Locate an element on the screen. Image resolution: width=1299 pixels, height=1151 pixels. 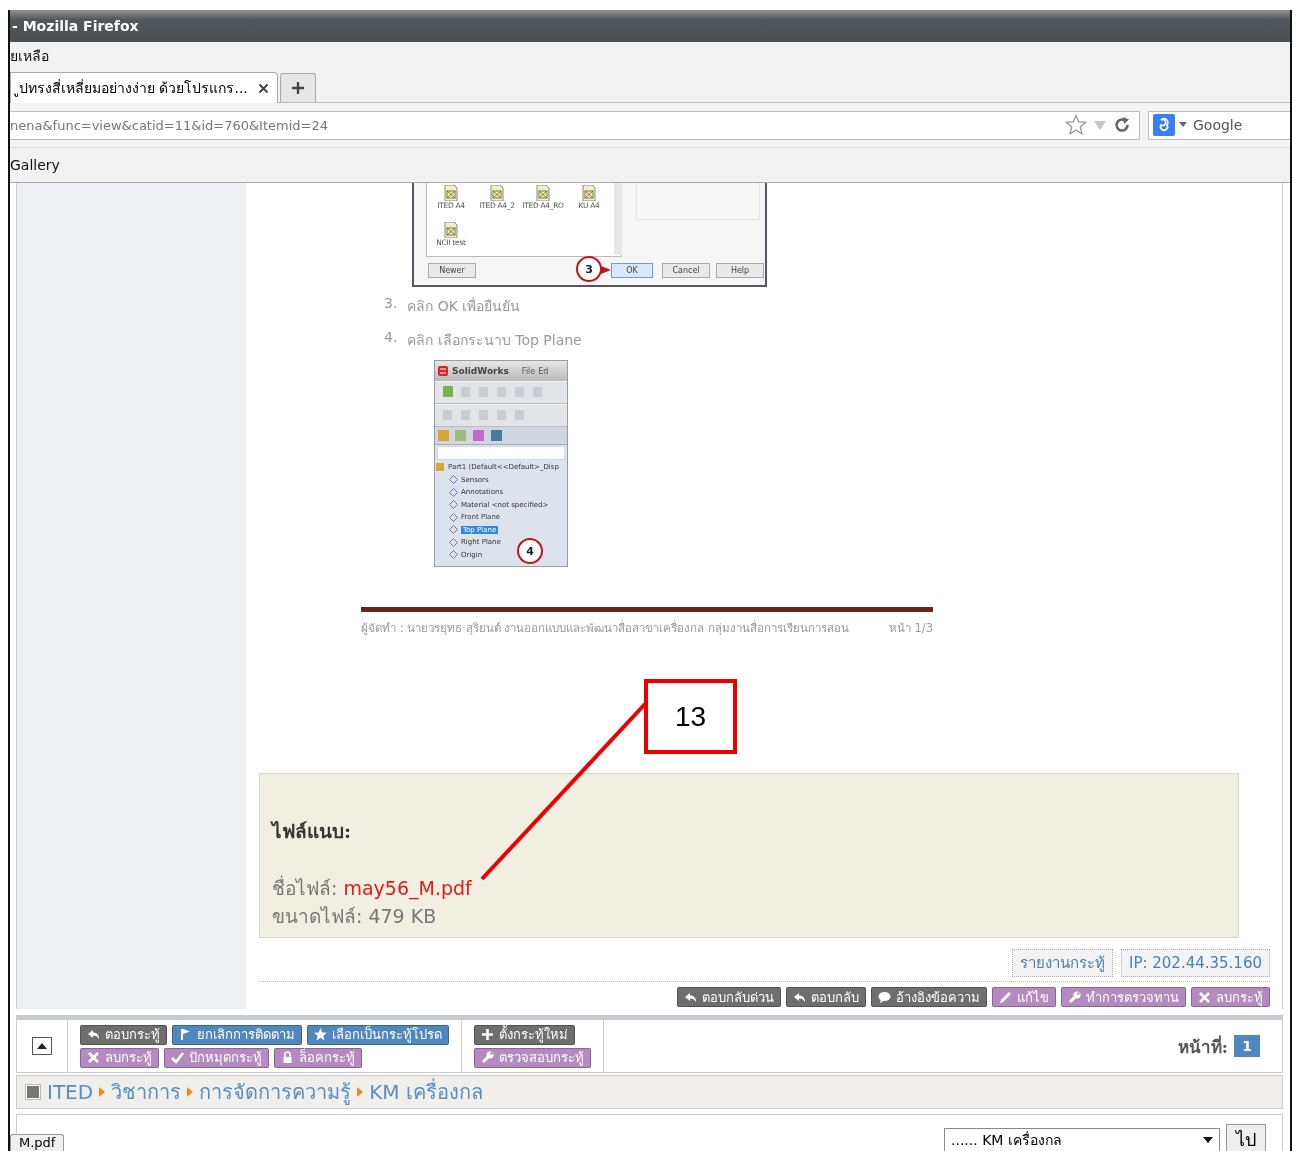
step-number: 4. is located at coordinates (391, 338).